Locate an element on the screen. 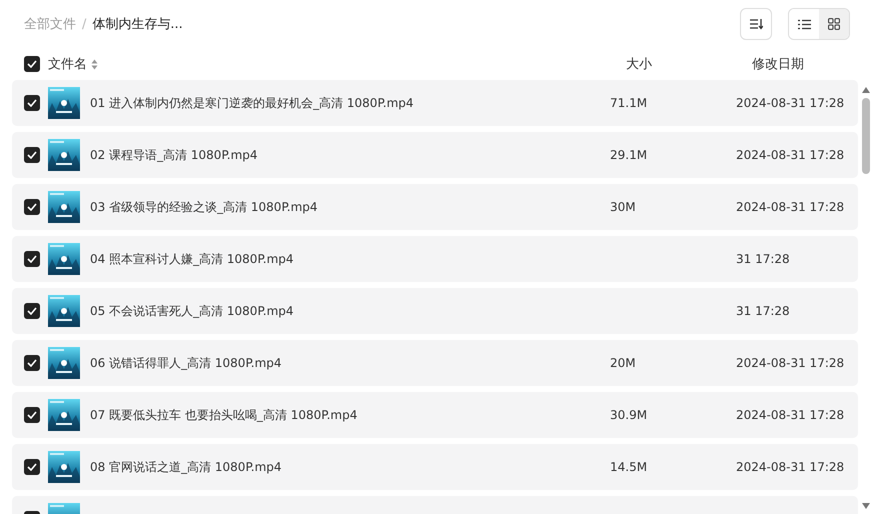 This screenshot has width=874, height=514. file-name: 01 进入体制内仍然是寒门逆袭的最好机会_高清 1080P.mp4 is located at coordinates (252, 103).